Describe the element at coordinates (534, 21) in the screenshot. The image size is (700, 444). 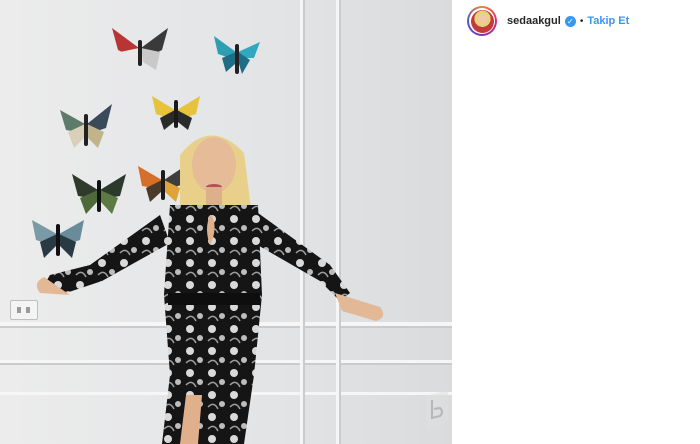
I see `username-link: sedaakgul` at that location.